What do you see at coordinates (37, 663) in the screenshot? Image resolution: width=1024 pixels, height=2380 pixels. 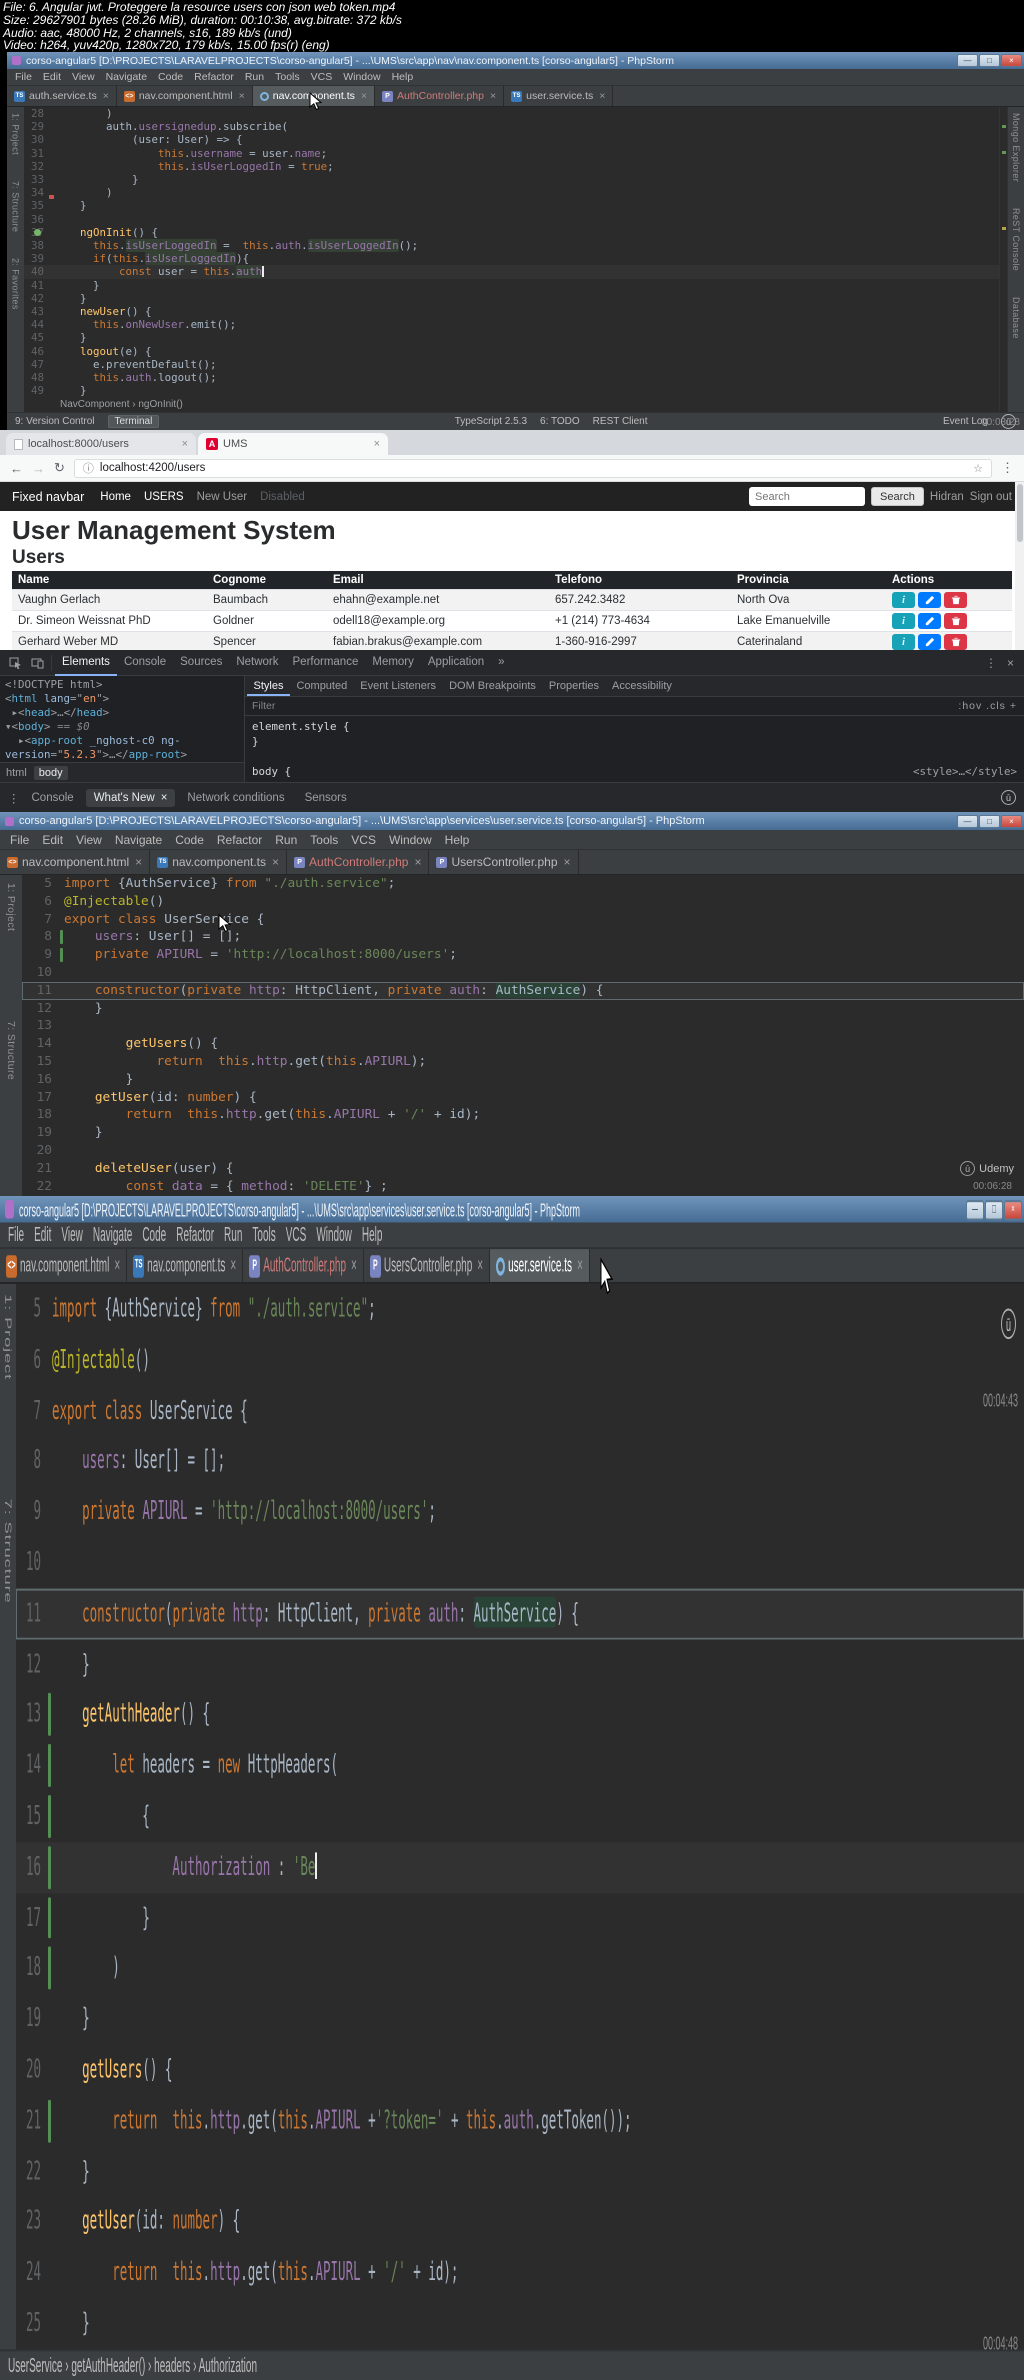 I see `device-toolbar-icon` at bounding box center [37, 663].